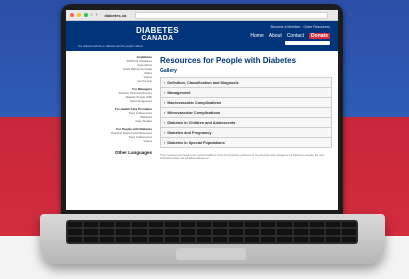 The width and height of the screenshot is (409, 279). What do you see at coordinates (189, 132) in the screenshot?
I see `accordion-label: Diabetes and Pregnancy` at bounding box center [189, 132].